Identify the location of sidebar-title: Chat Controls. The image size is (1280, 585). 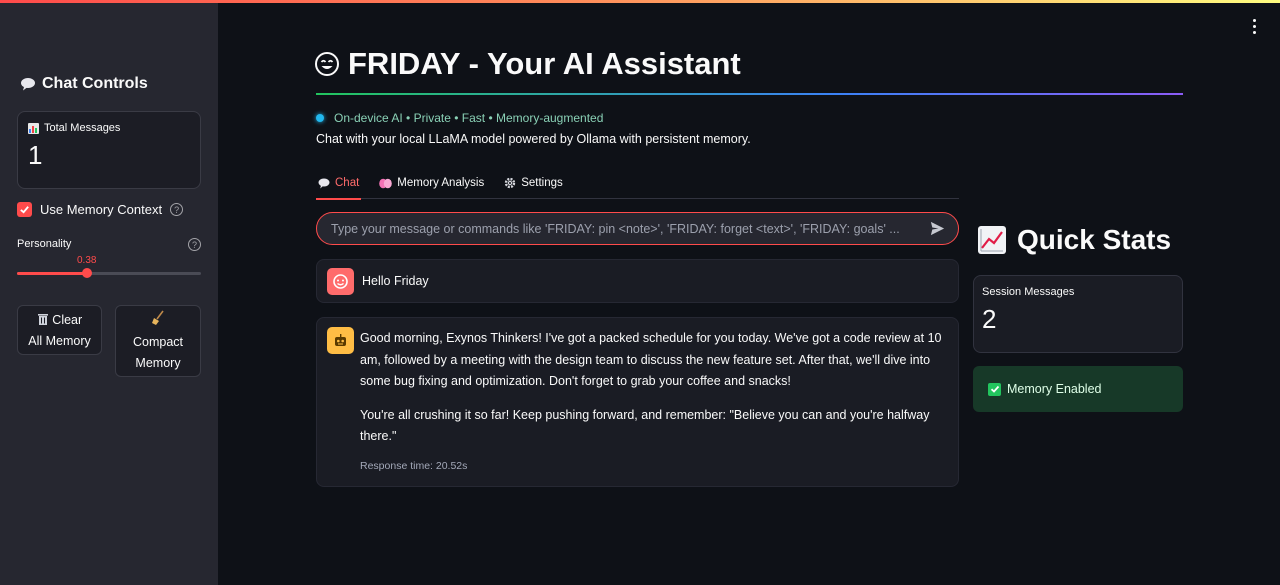
(84, 84).